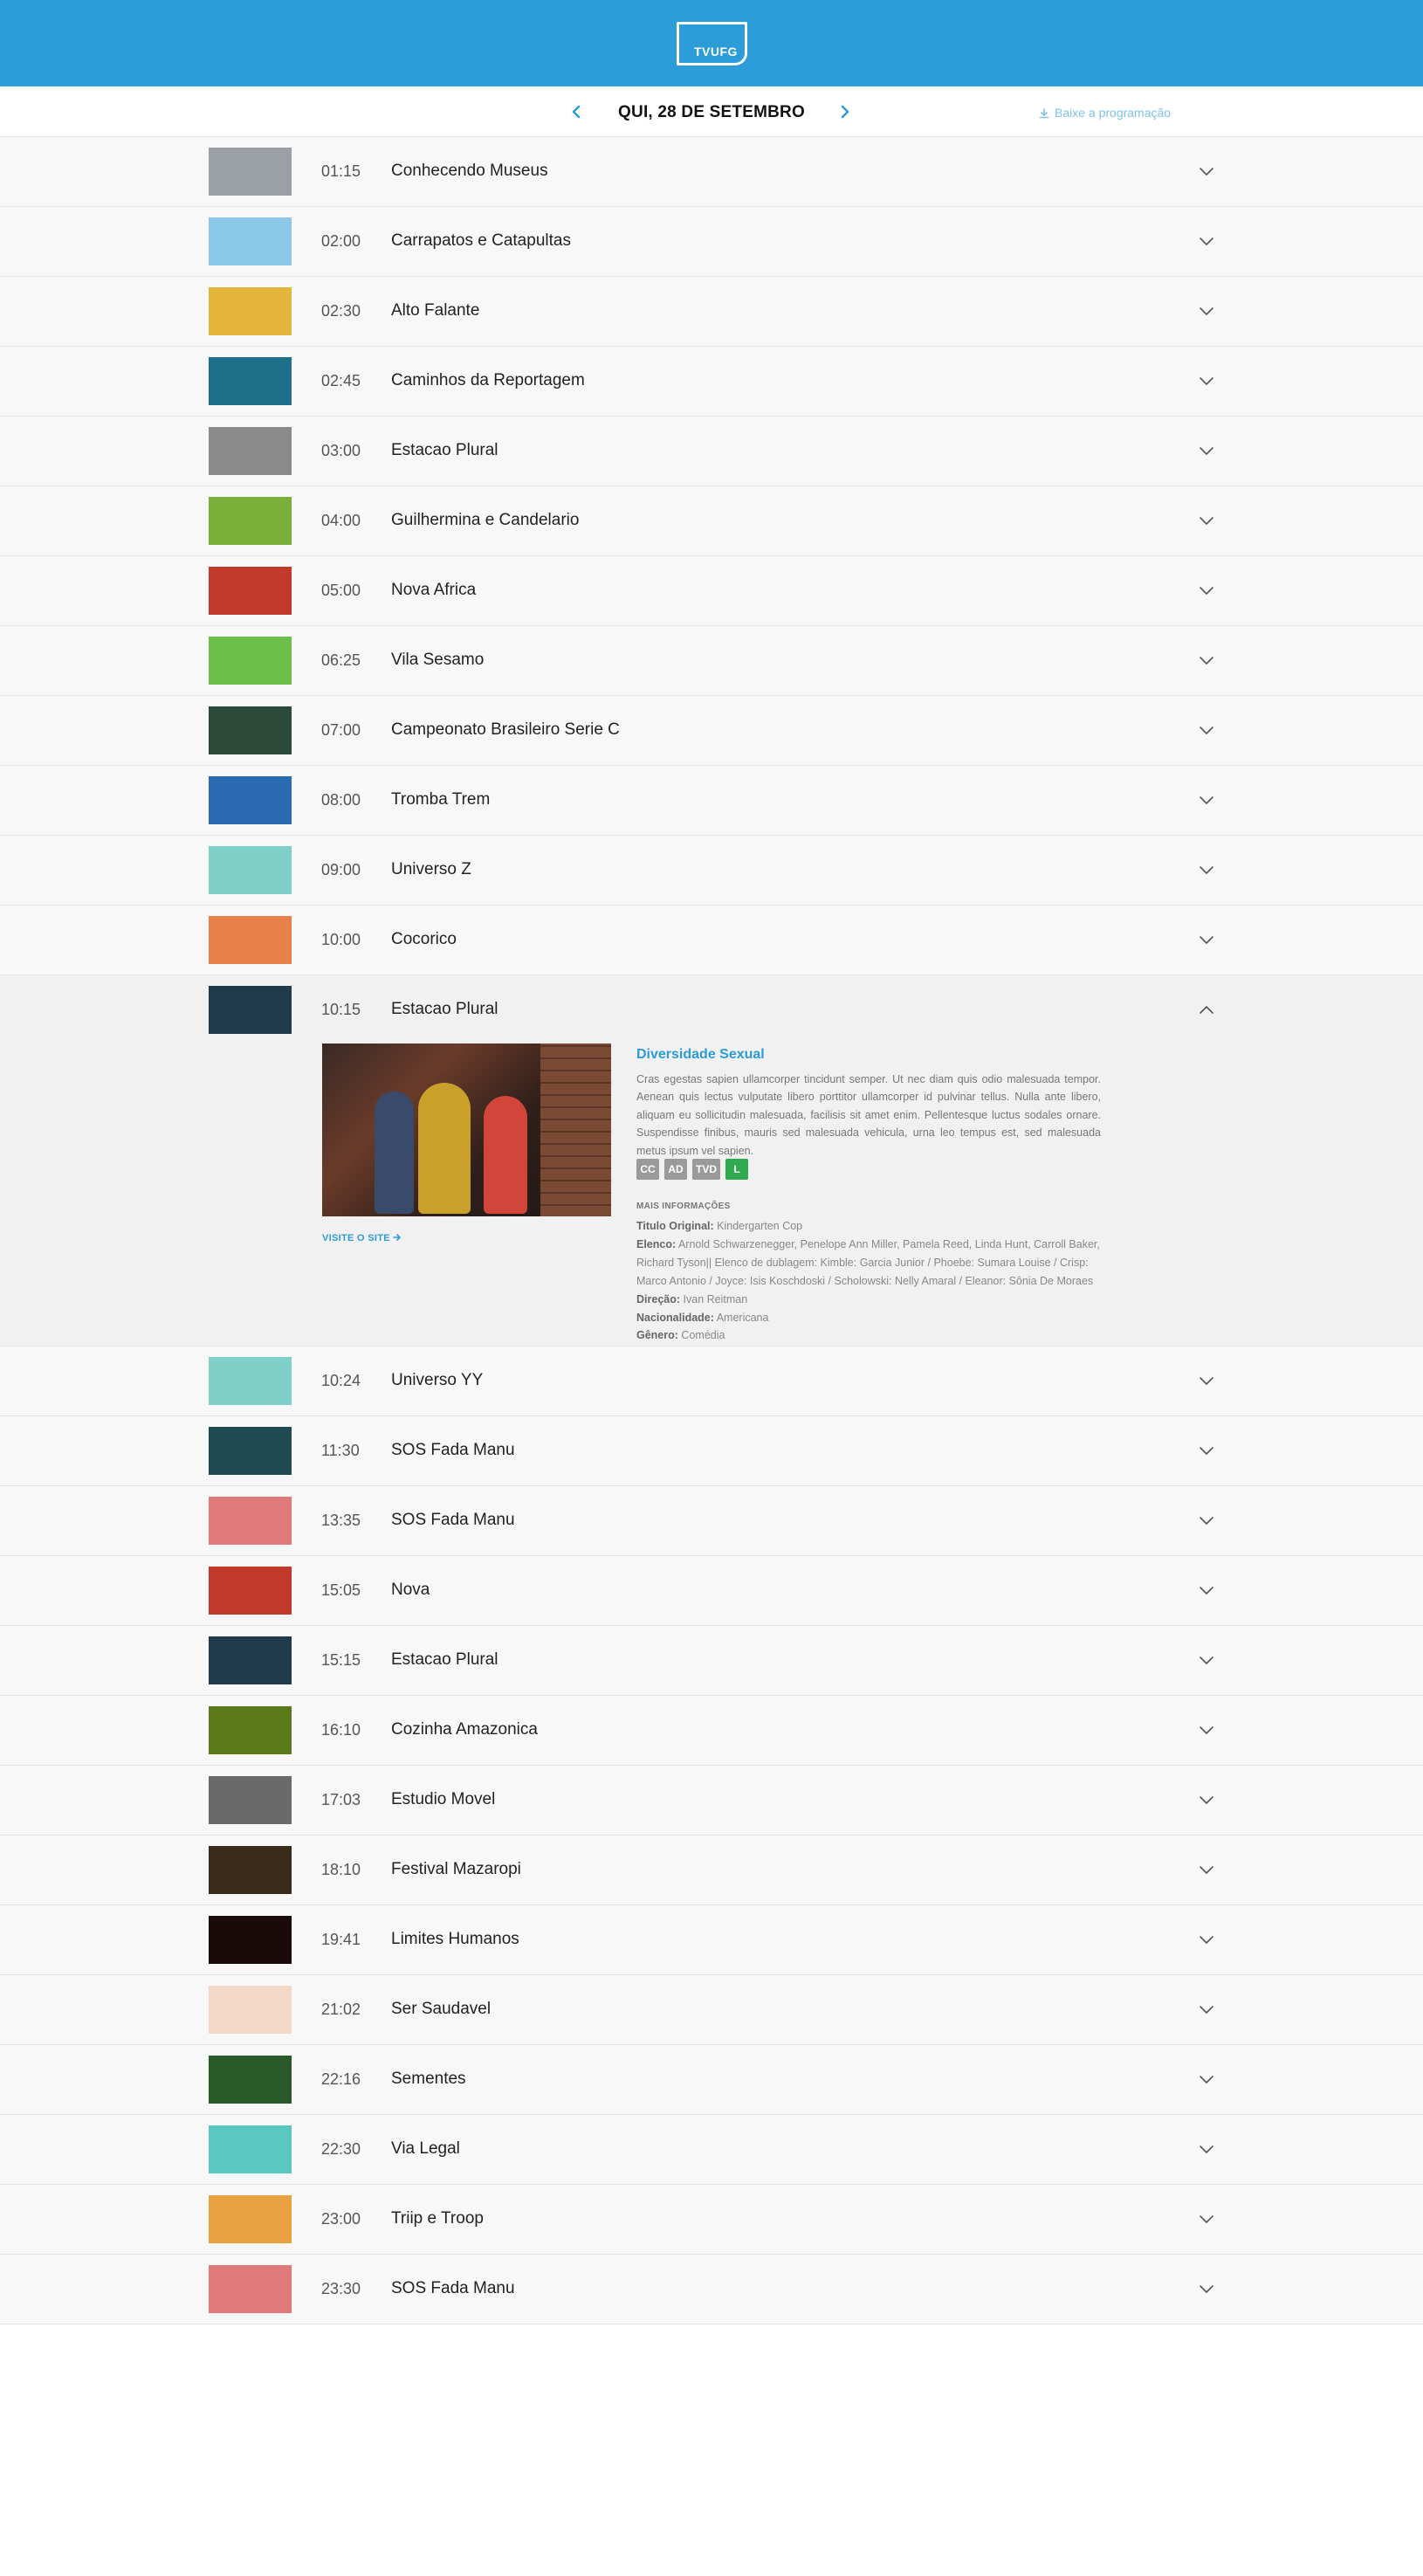  I want to click on accessibility-badge: L, so click(736, 1169).